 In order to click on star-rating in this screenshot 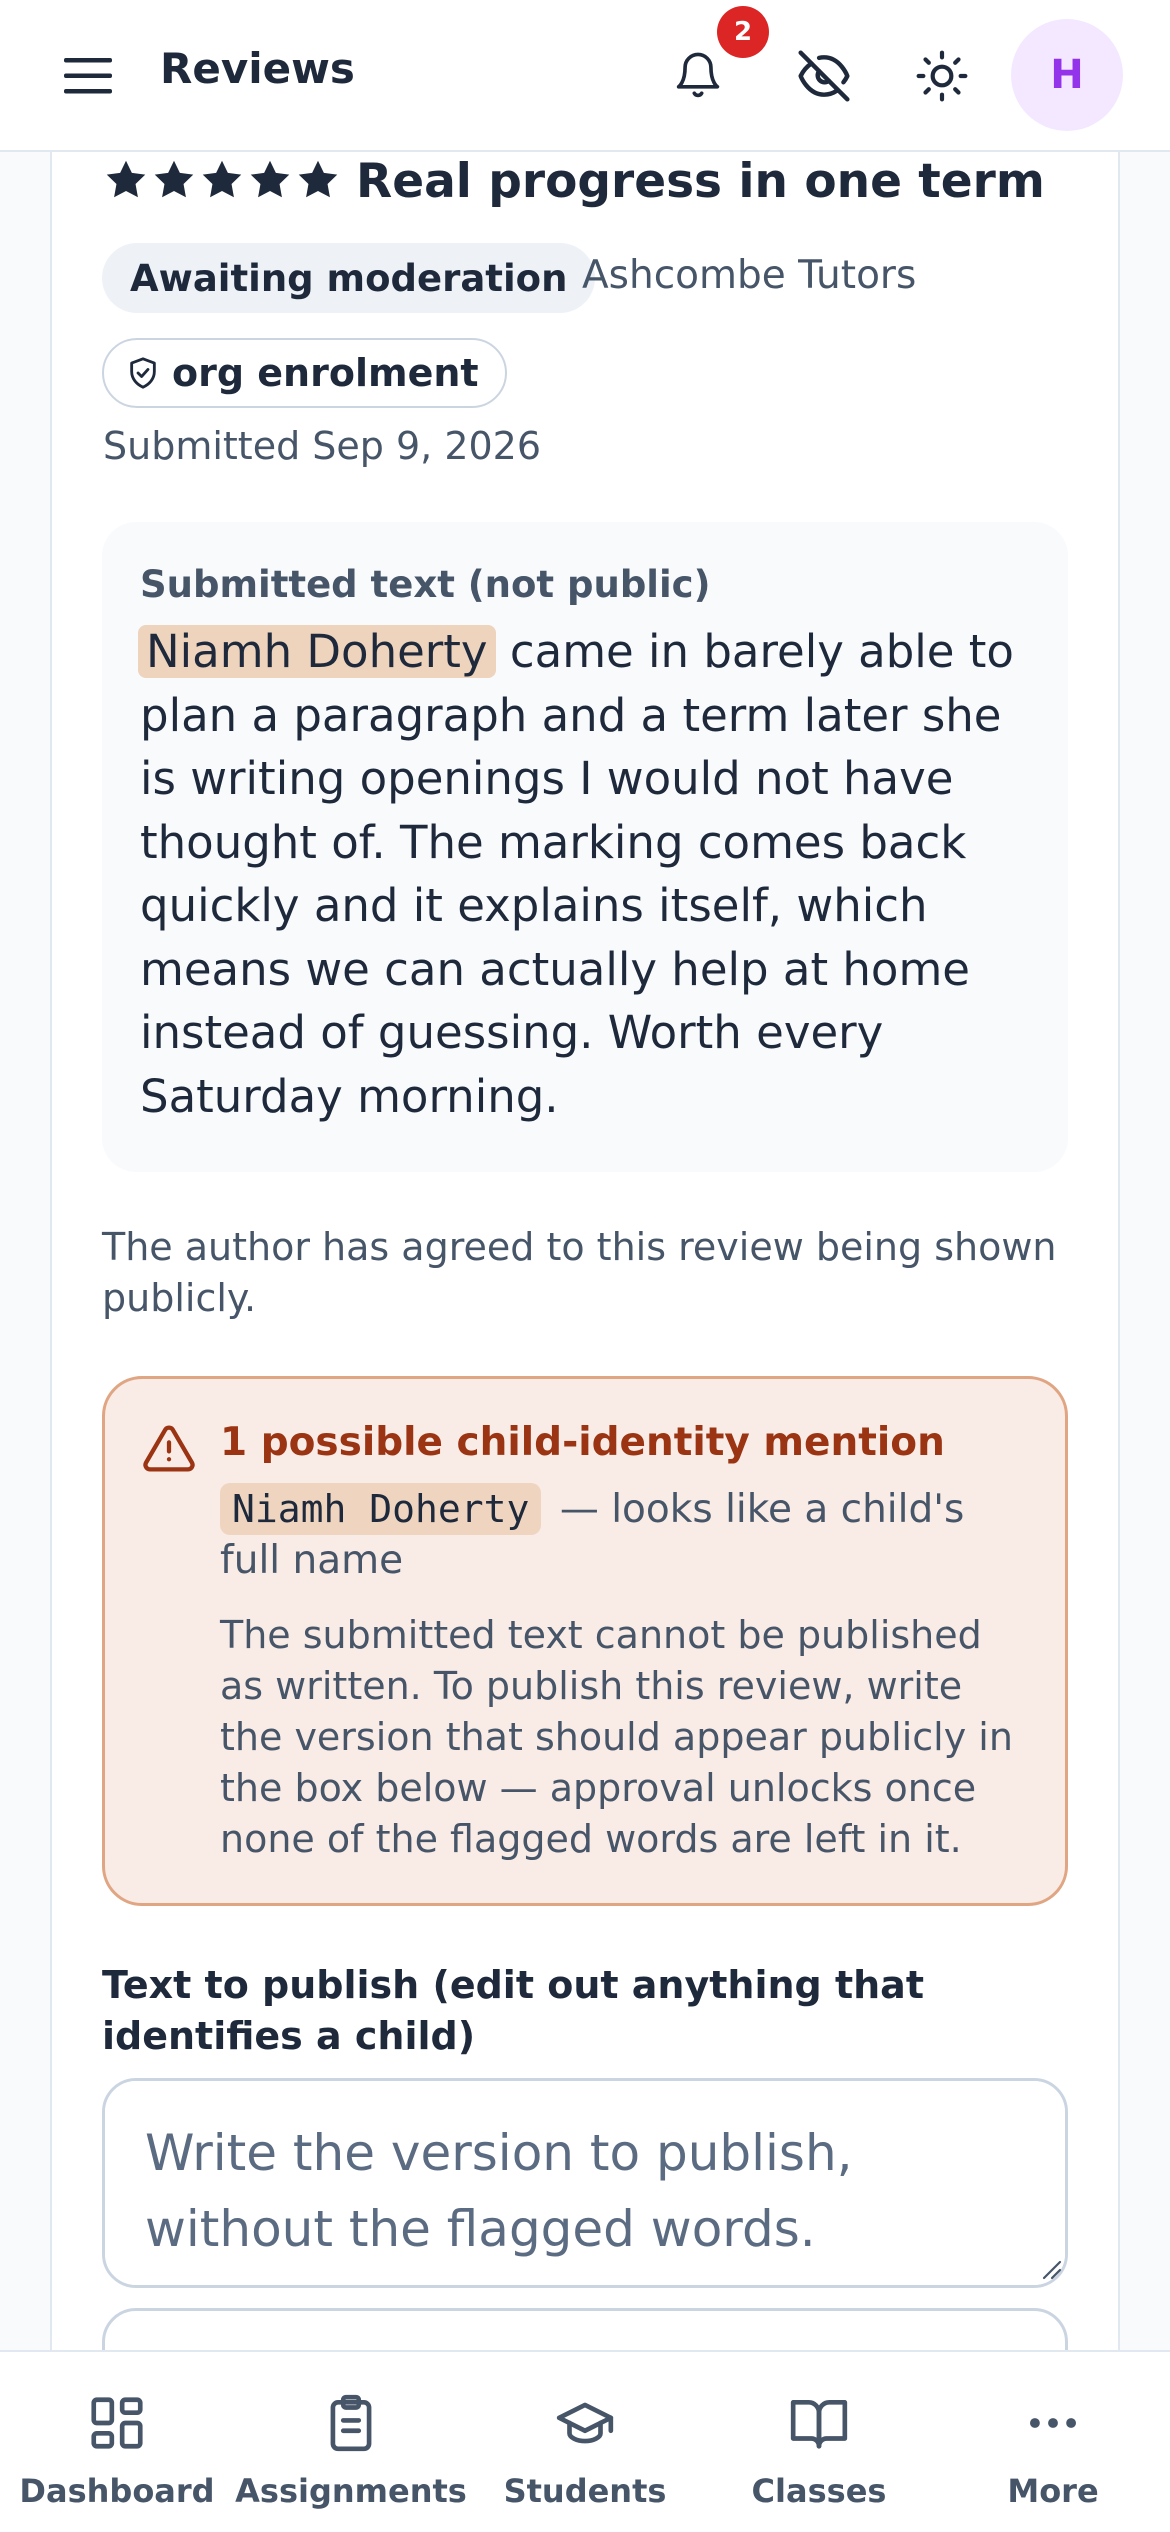, I will do `click(222, 180)`.